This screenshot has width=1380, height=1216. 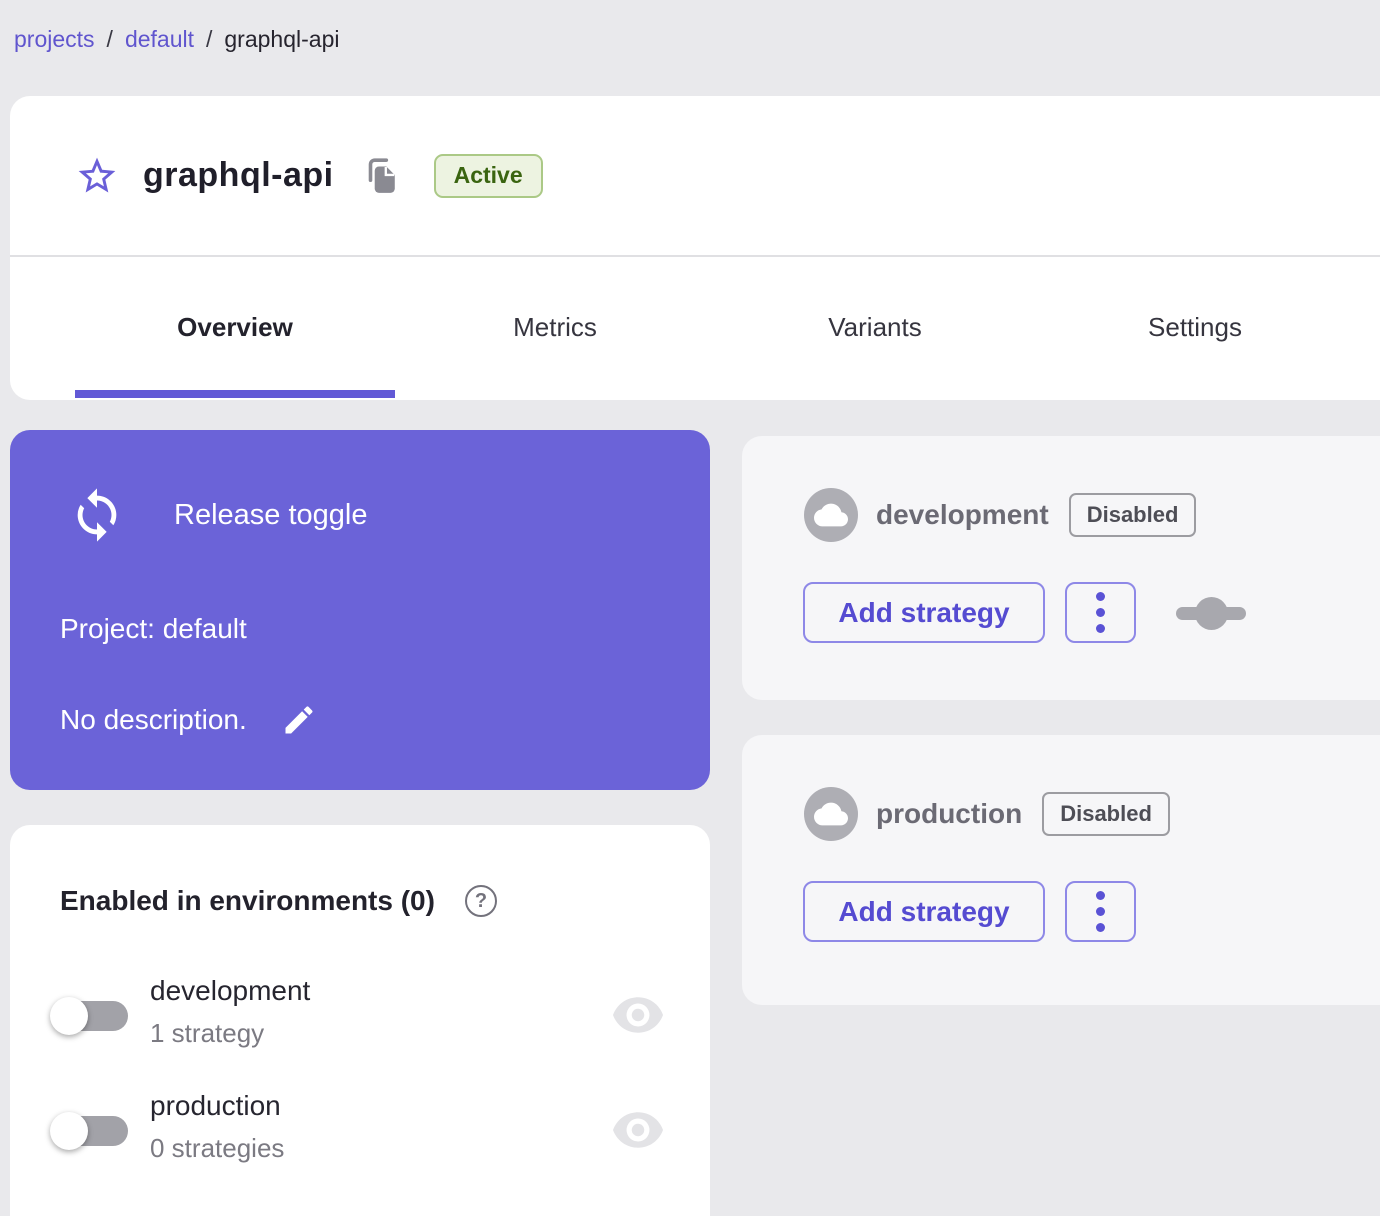 What do you see at coordinates (282, 39) in the screenshot?
I see `breadcrumb-current: graphql-api` at bounding box center [282, 39].